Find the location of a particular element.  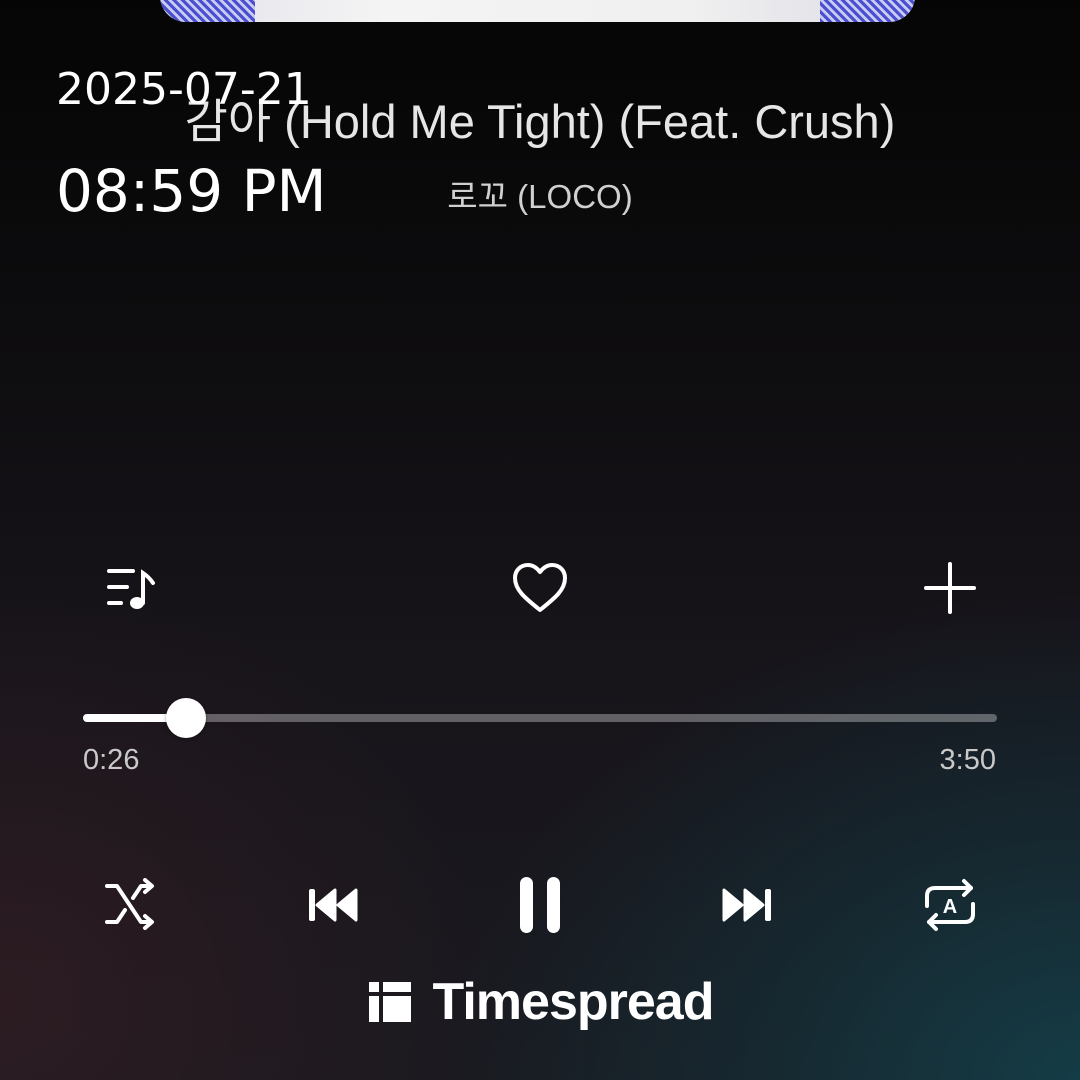

overlay-time: 08:59 PM is located at coordinates (191, 191).